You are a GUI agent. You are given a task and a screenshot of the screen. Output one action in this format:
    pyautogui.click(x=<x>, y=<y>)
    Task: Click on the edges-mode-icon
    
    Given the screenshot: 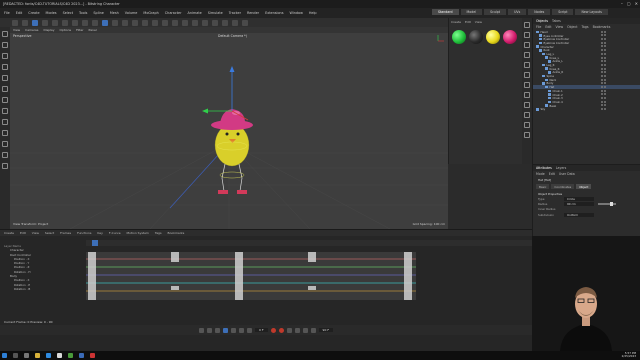 What is the action you would take?
    pyautogui.click(x=55, y=22)
    